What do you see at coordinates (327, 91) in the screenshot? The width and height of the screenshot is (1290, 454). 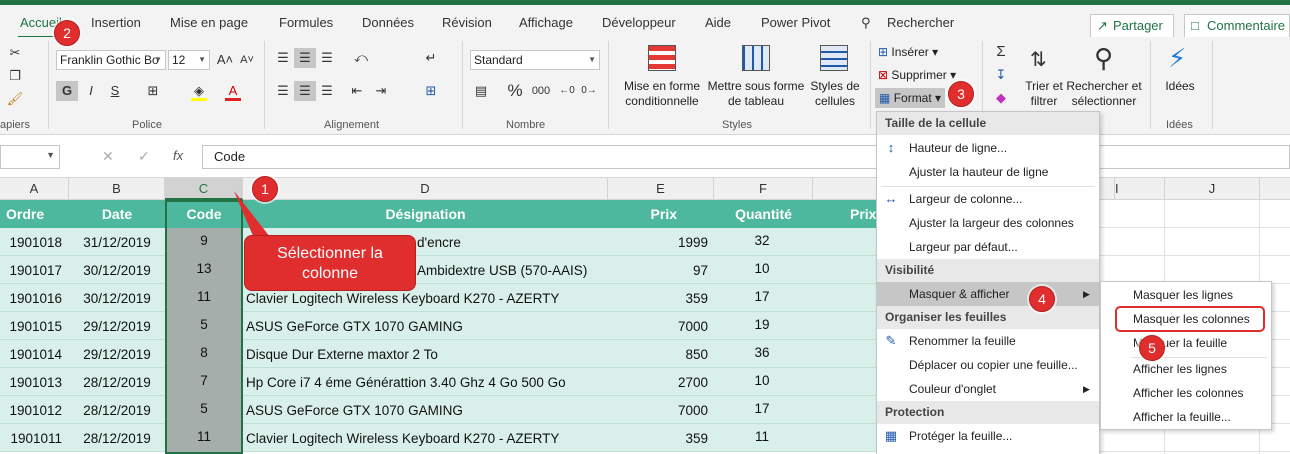 I see `align-right-icon: ☰` at bounding box center [327, 91].